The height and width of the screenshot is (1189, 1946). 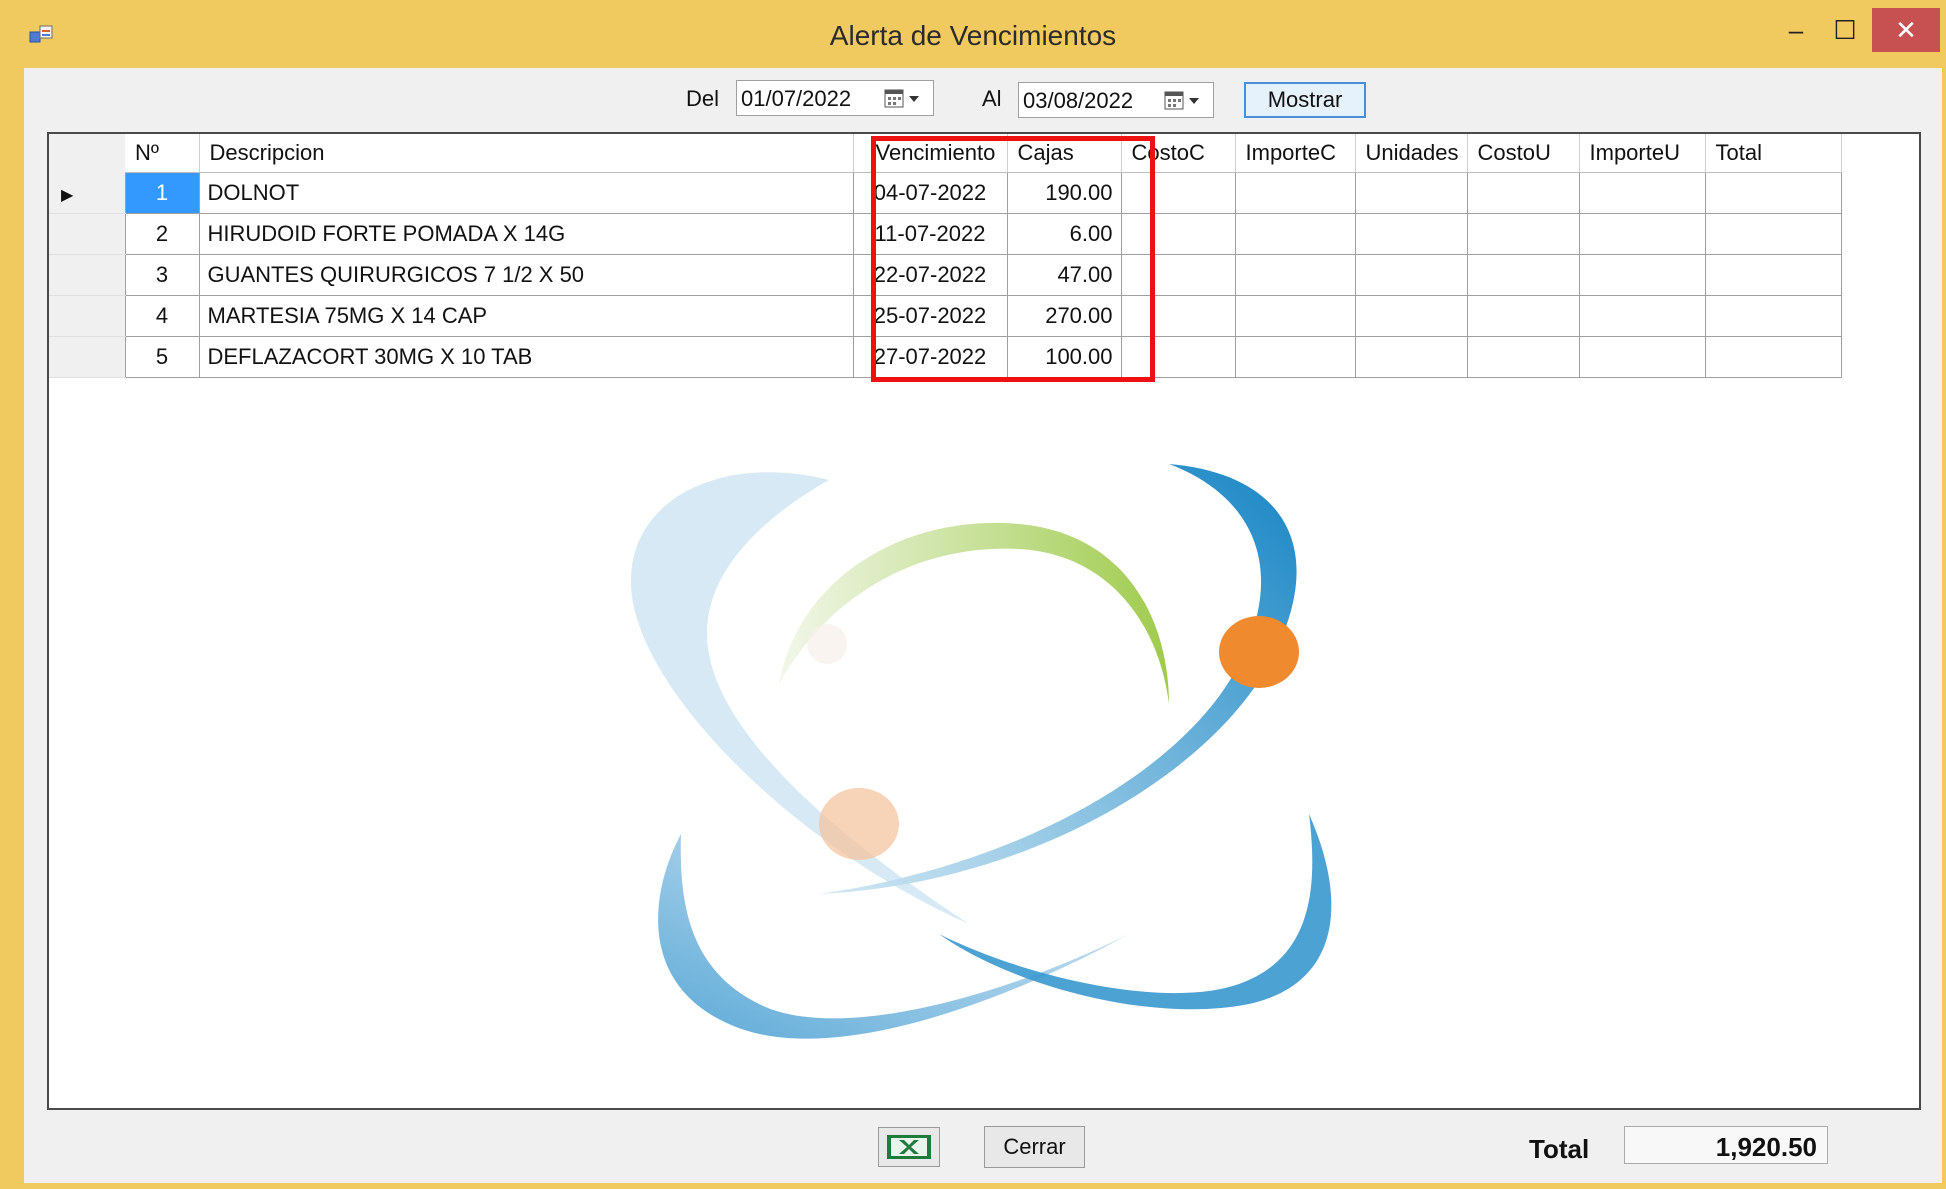 I want to click on table-row: ▶ 1 DOLNOT 04-07-2022 190.00, so click(x=945, y=193).